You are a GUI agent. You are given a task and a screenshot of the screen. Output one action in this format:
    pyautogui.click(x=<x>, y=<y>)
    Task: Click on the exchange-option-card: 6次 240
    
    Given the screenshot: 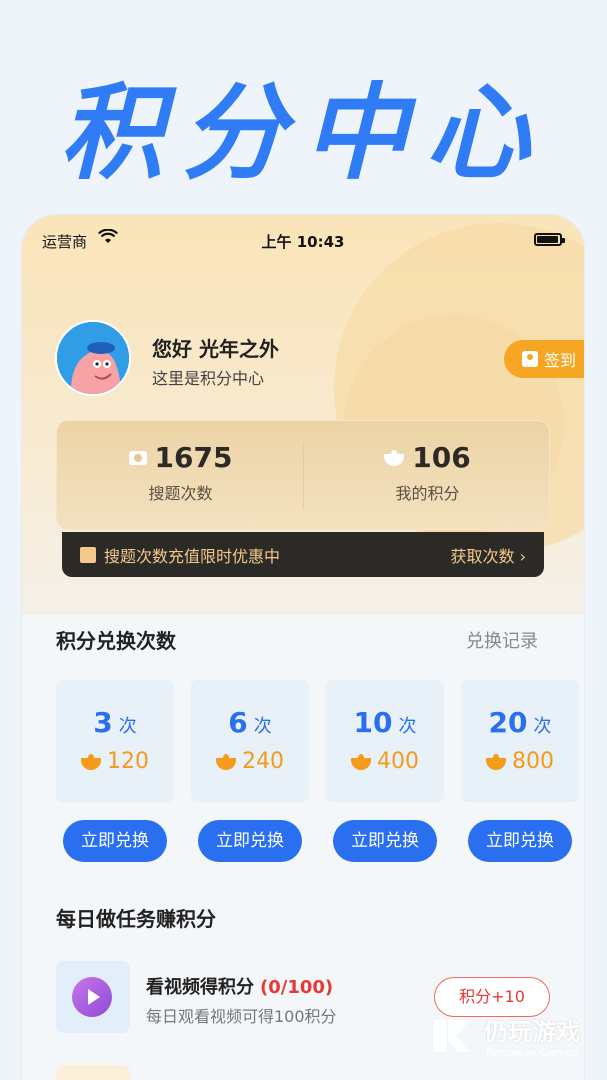 What is the action you would take?
    pyautogui.click(x=250, y=741)
    